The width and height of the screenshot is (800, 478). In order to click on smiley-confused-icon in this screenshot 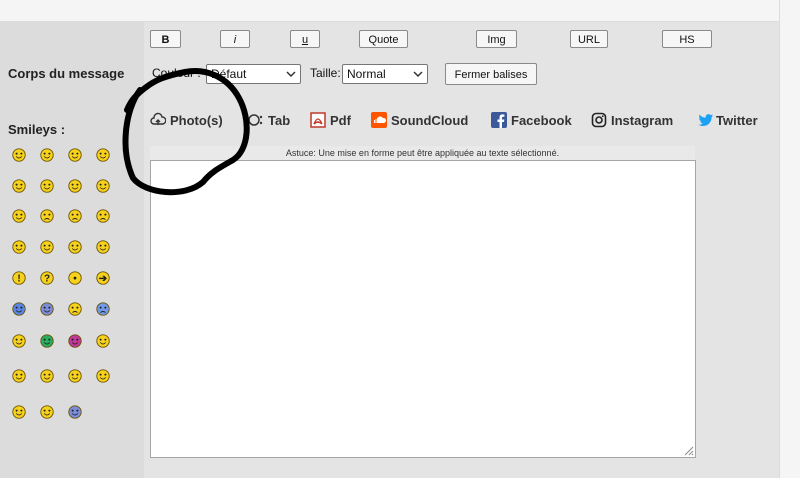, I will do `click(103, 216)`.